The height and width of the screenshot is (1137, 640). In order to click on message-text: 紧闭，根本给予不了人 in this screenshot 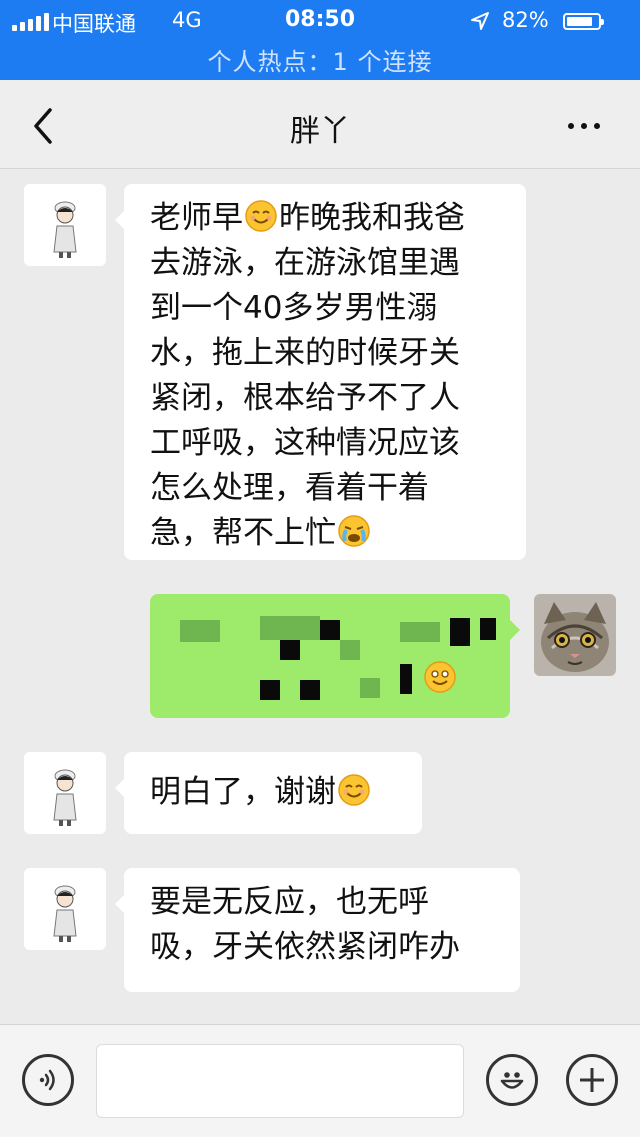, I will do `click(305, 398)`.